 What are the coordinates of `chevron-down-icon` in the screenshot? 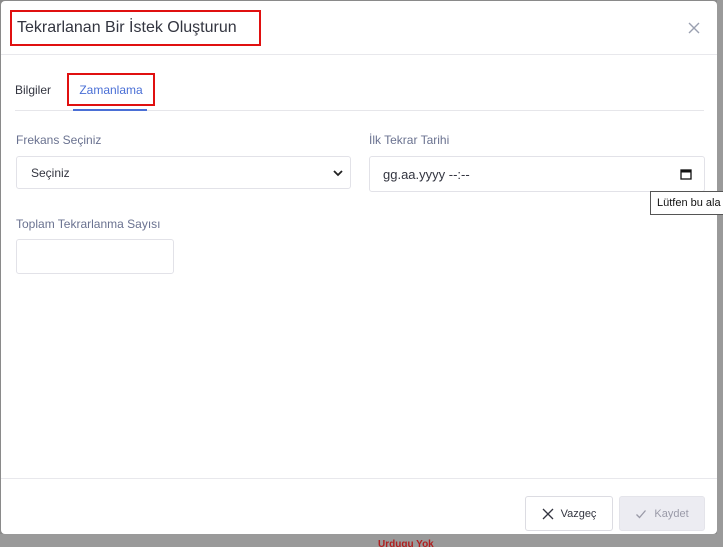 It's located at (338, 173).